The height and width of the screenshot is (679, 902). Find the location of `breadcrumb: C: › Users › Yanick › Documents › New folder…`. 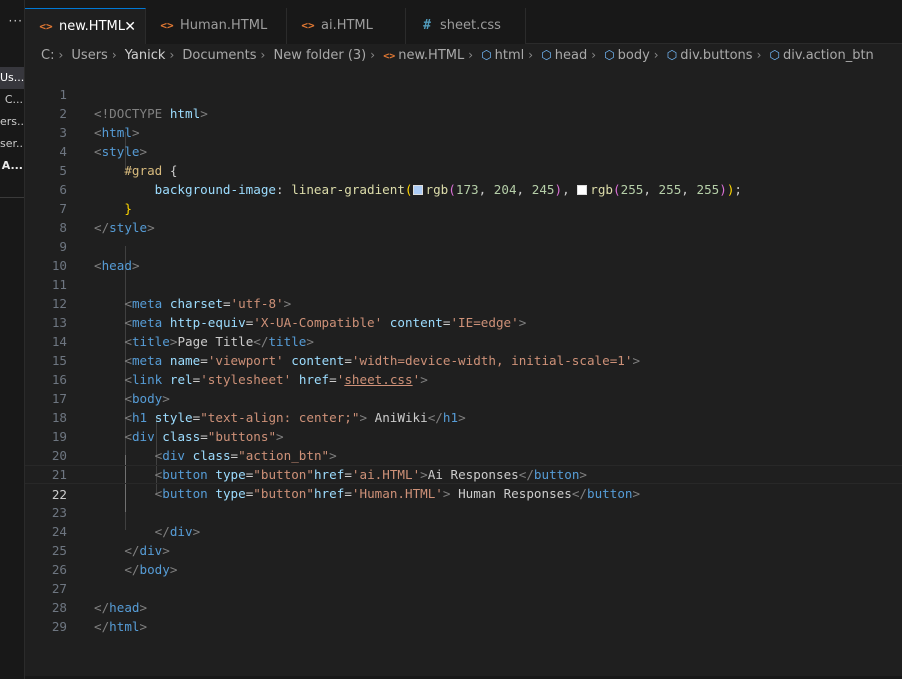

breadcrumb: C: › Users › Yanick › Documents › New folder… is located at coordinates (463, 55).